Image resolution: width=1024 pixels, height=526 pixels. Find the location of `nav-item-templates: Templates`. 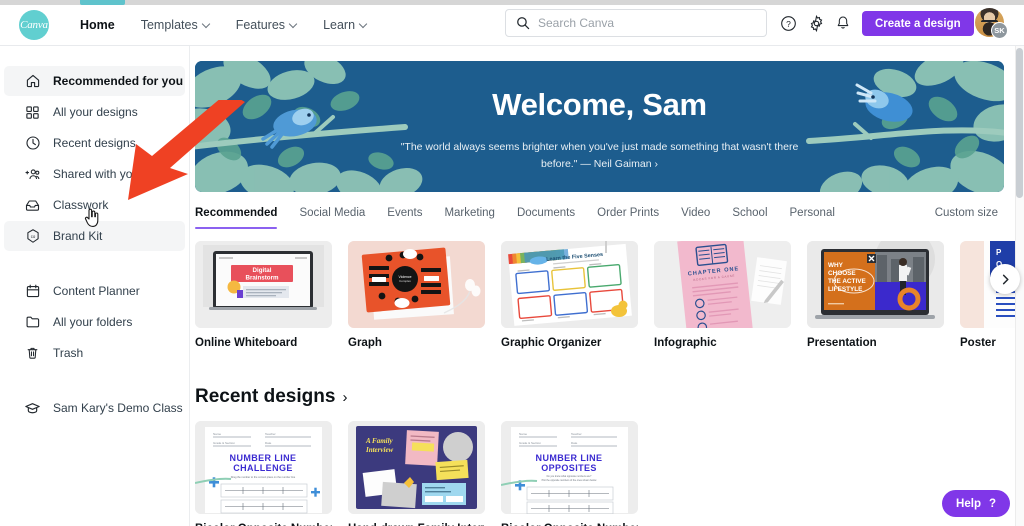

nav-item-templates: Templates is located at coordinates (175, 25).